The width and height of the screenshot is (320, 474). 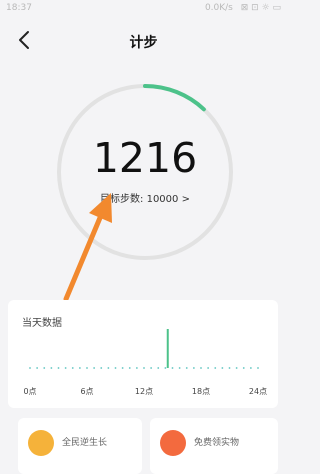 I want to click on coin-icon, so click(x=41, y=443).